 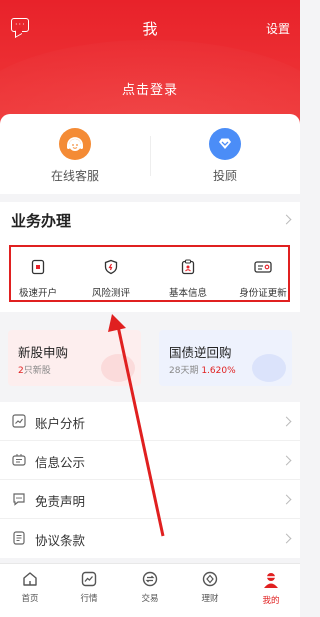 What do you see at coordinates (210, 599) in the screenshot?
I see `tab-label: 理财` at bounding box center [210, 599].